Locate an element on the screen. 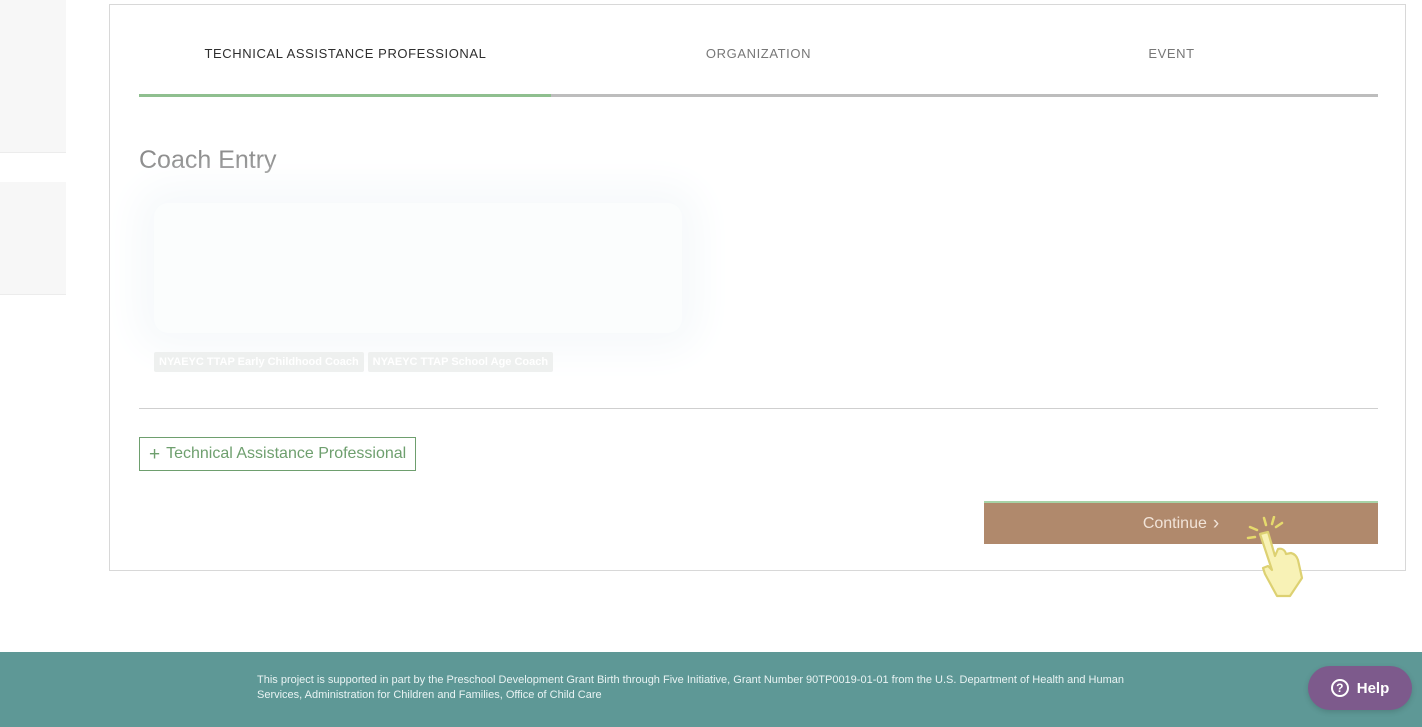 This screenshot has width=1422, height=727. side-card-bottom is located at coordinates (33, 238).